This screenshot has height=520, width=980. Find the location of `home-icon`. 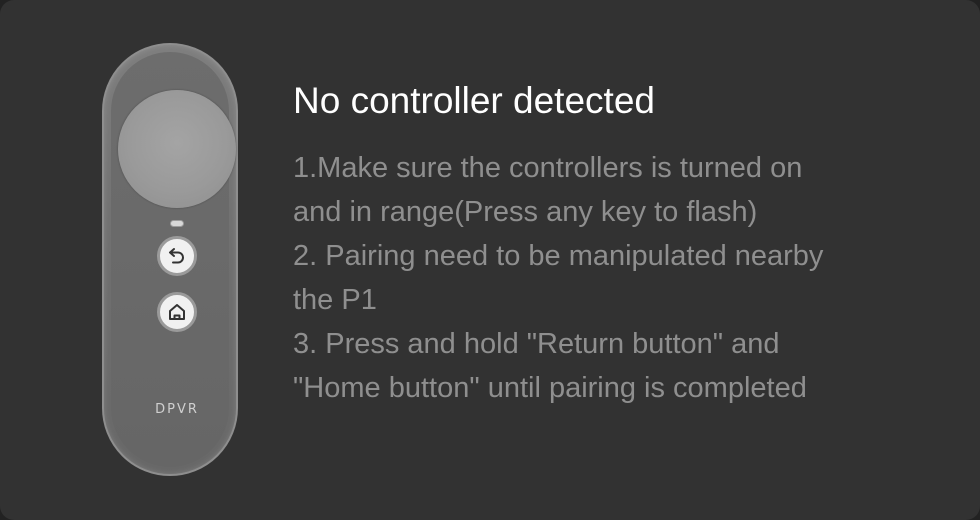

home-icon is located at coordinates (177, 312).